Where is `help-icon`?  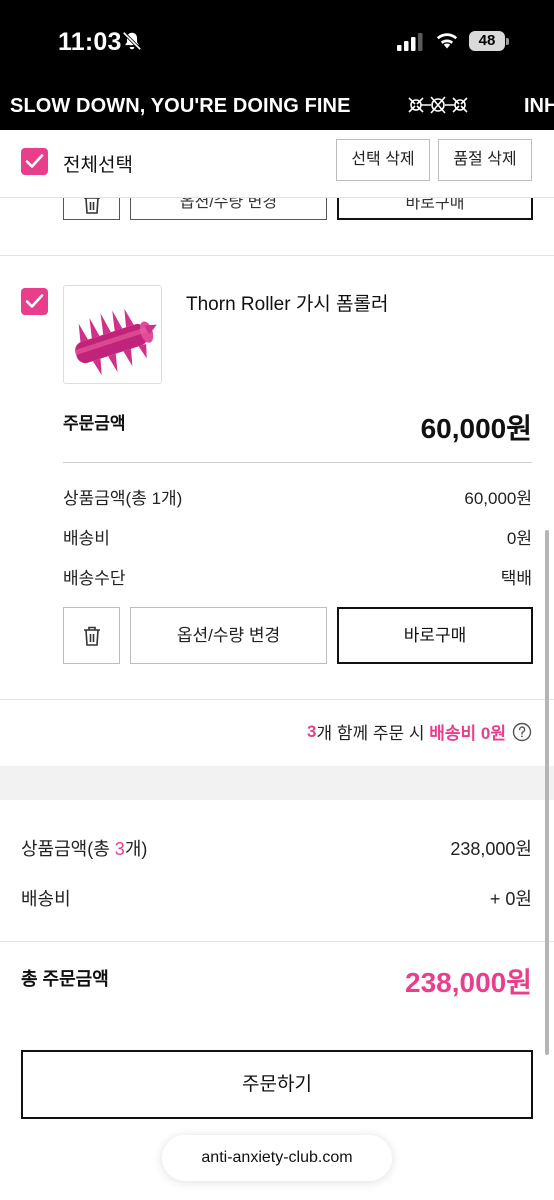
help-icon is located at coordinates (522, 732).